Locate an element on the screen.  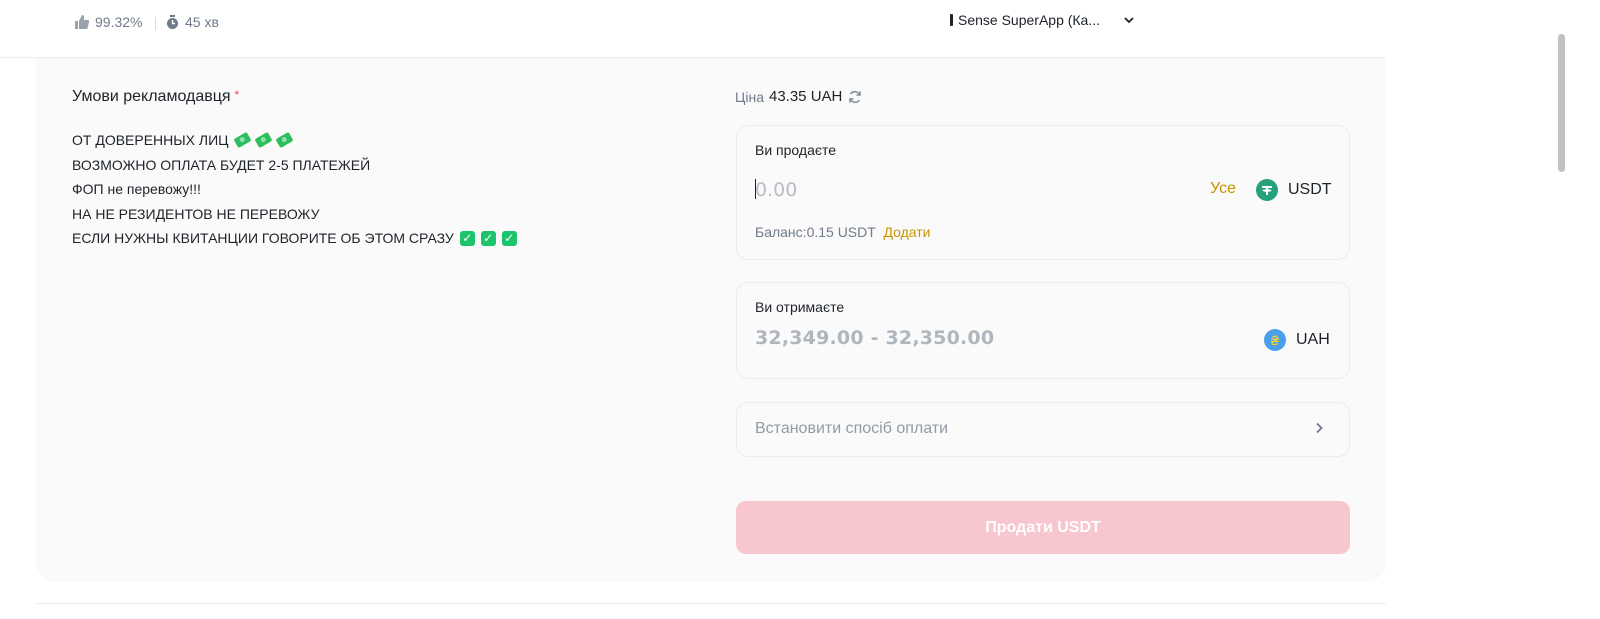
balance-row: Баланс:0.15 USDT Додати is located at coordinates (842, 232).